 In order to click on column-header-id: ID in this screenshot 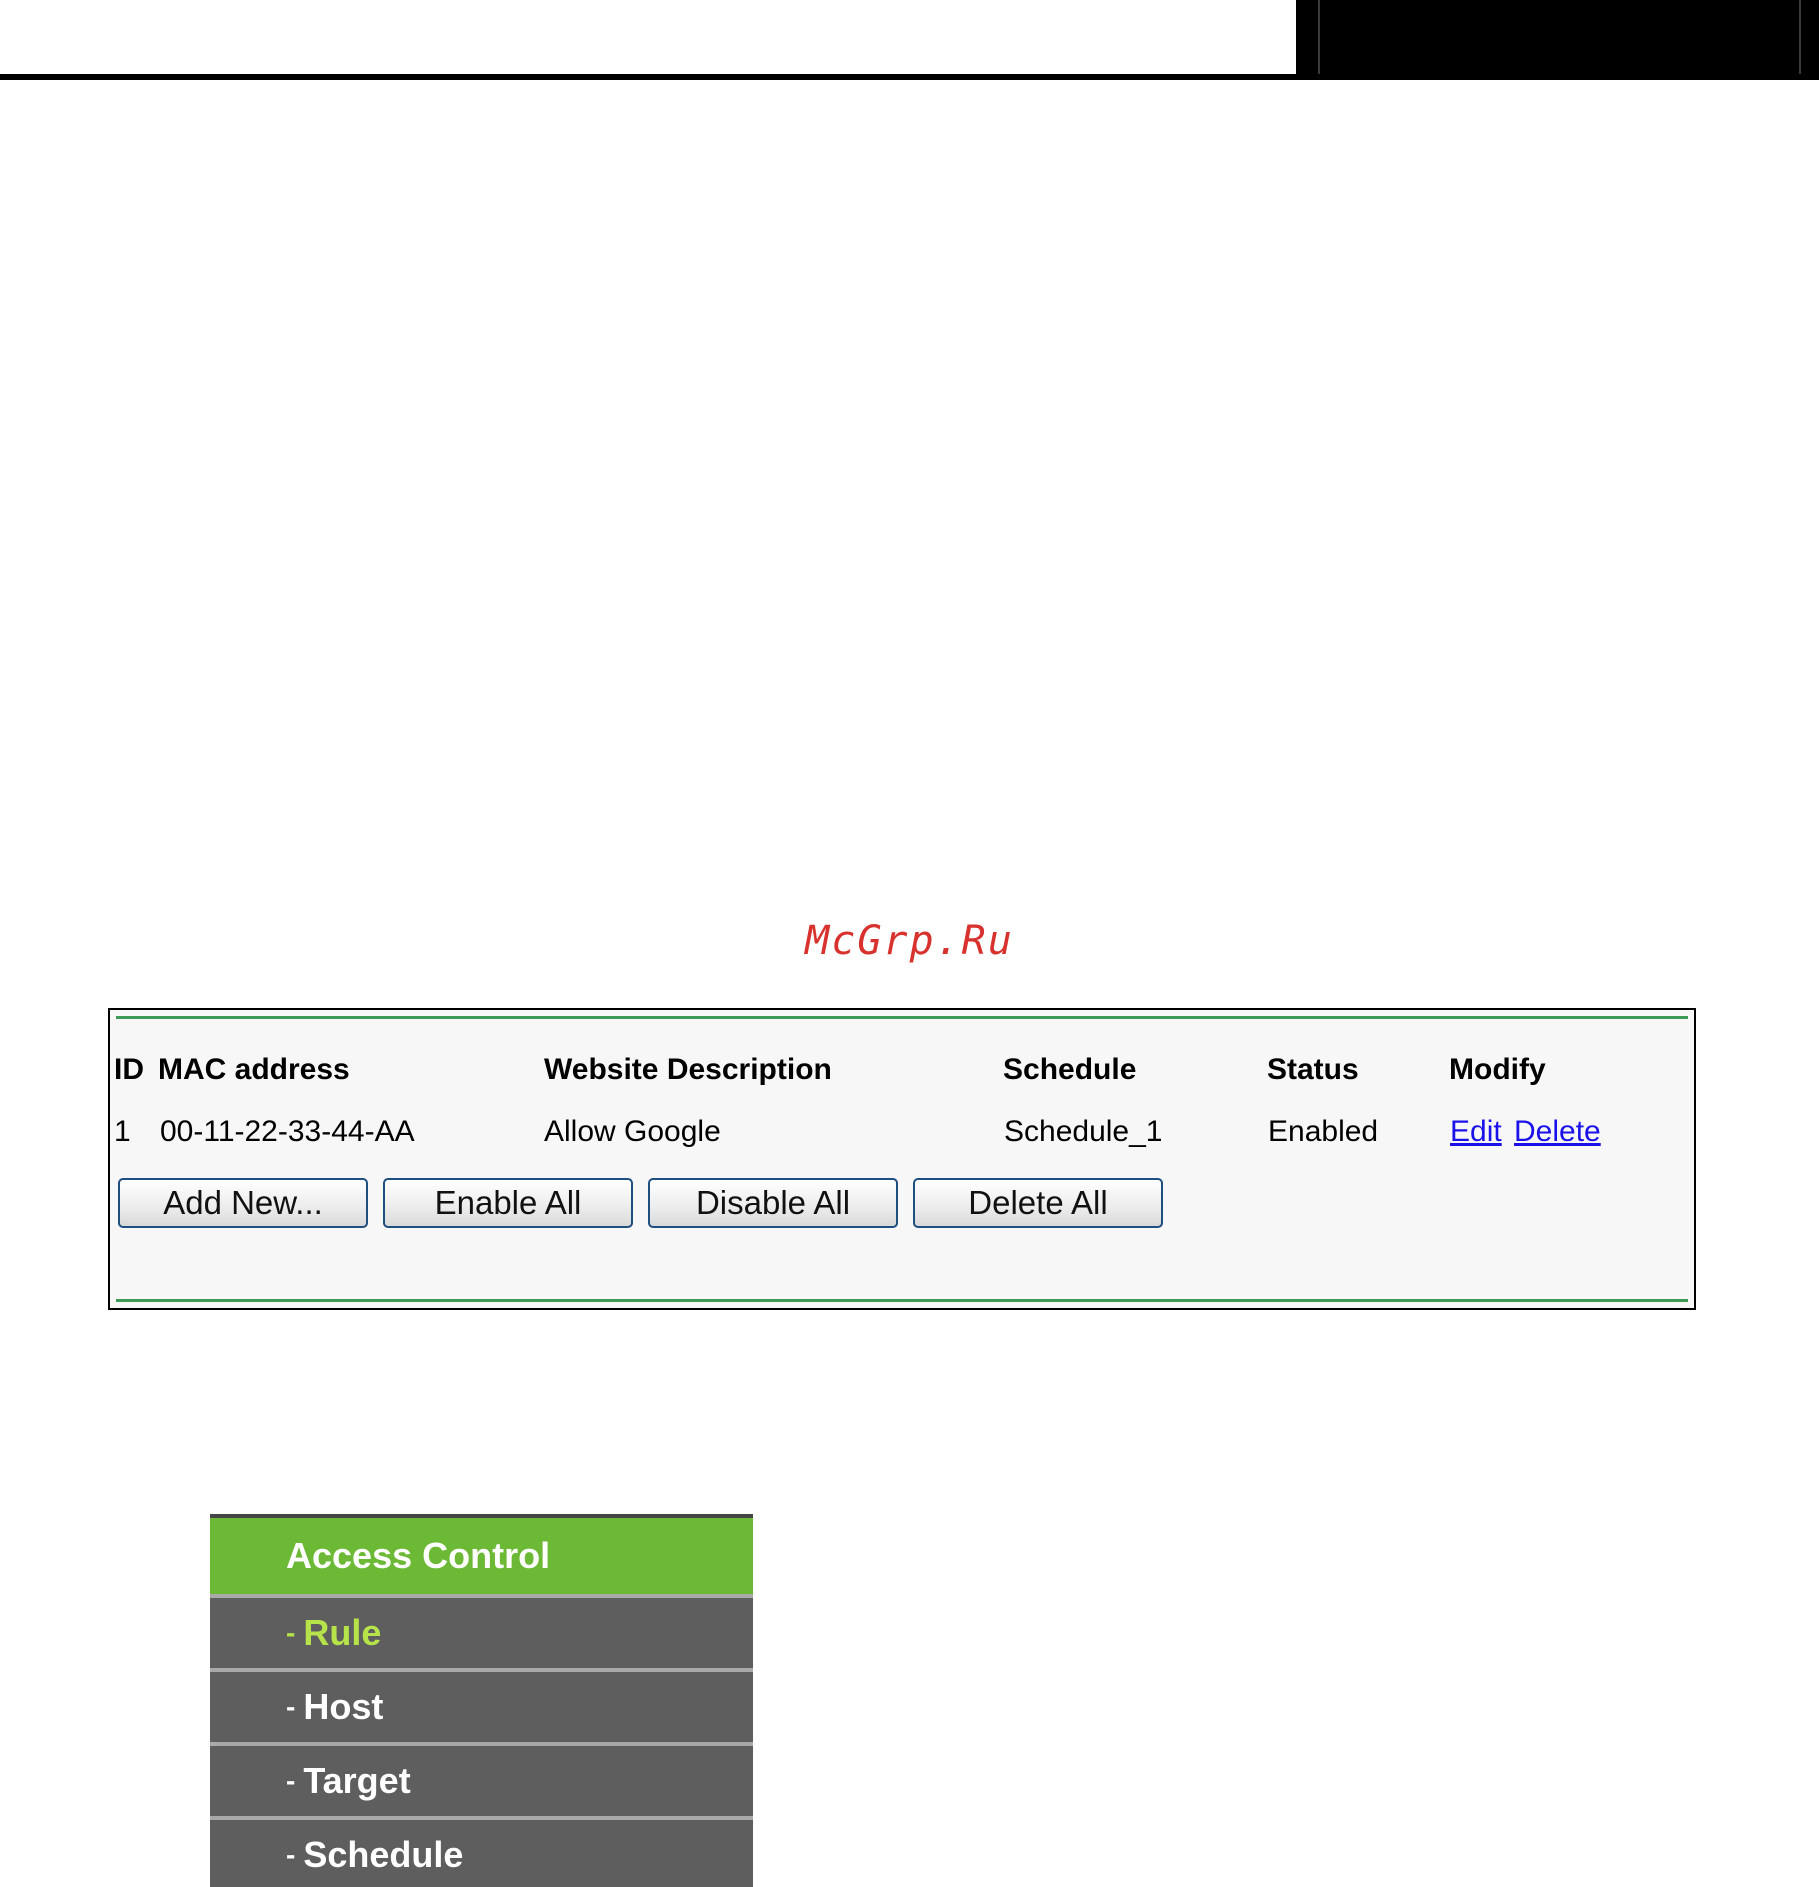, I will do `click(129, 1069)`.